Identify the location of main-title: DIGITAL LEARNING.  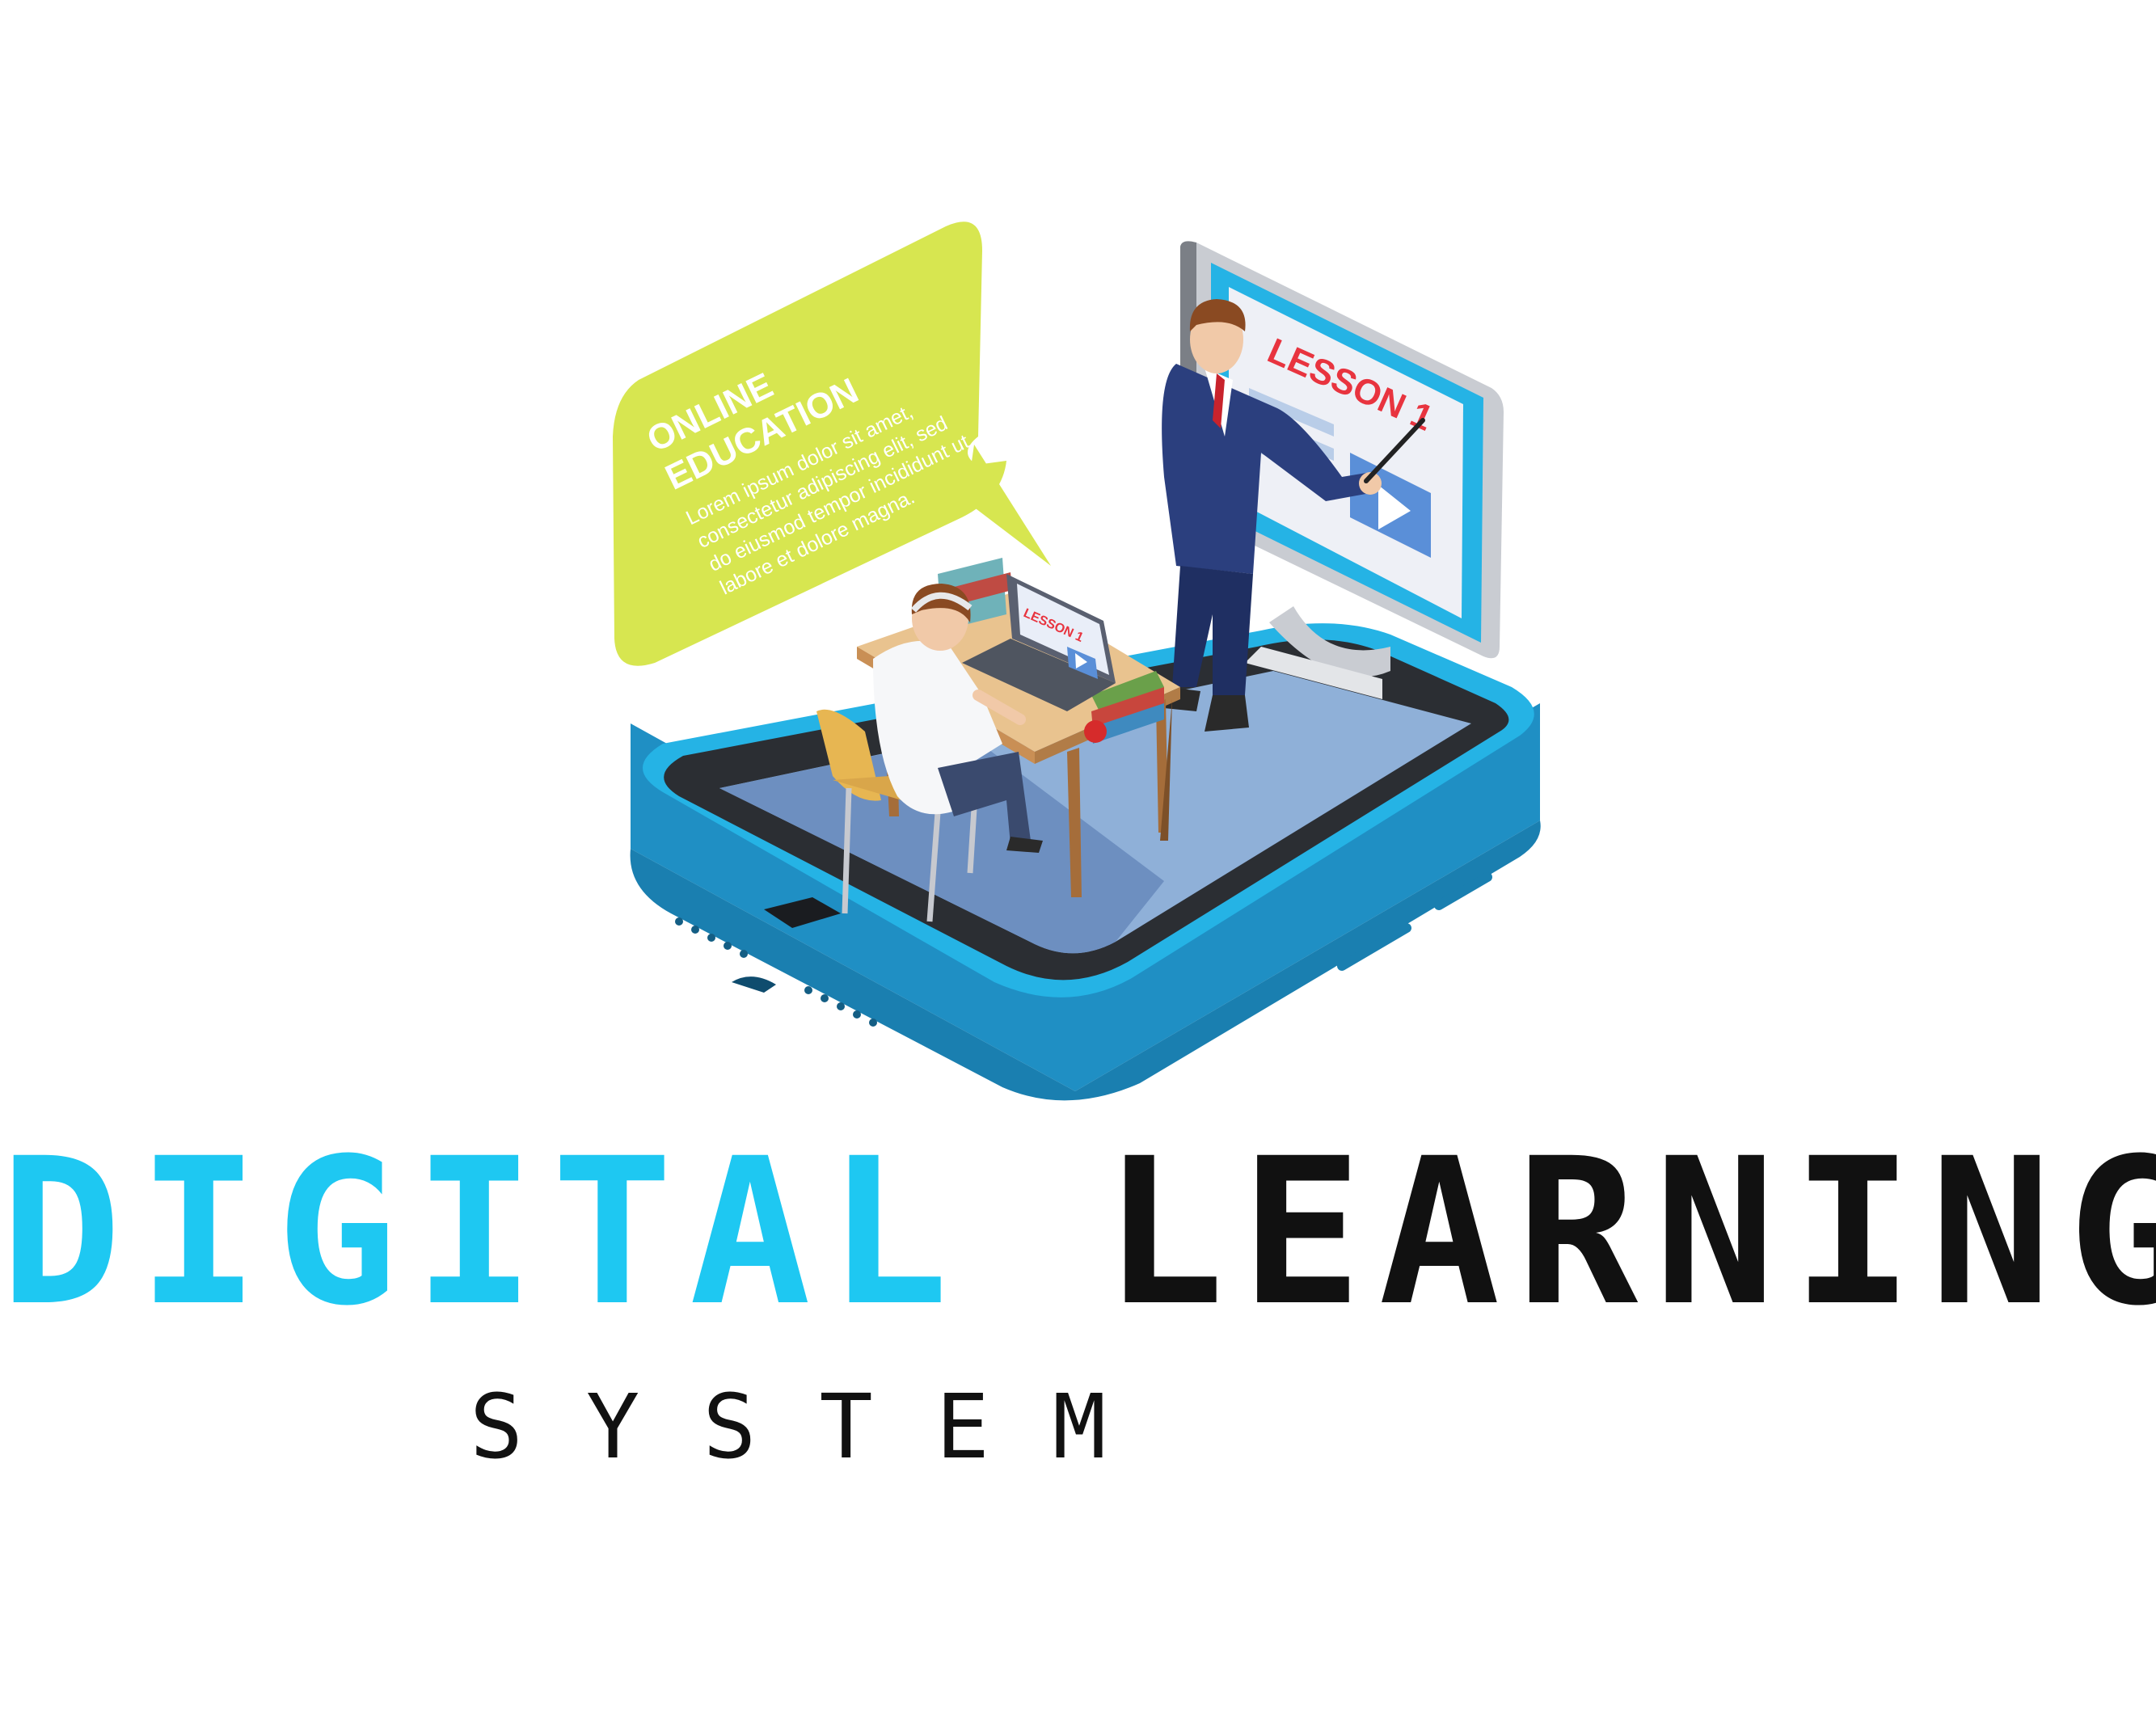
(1078, 1233).